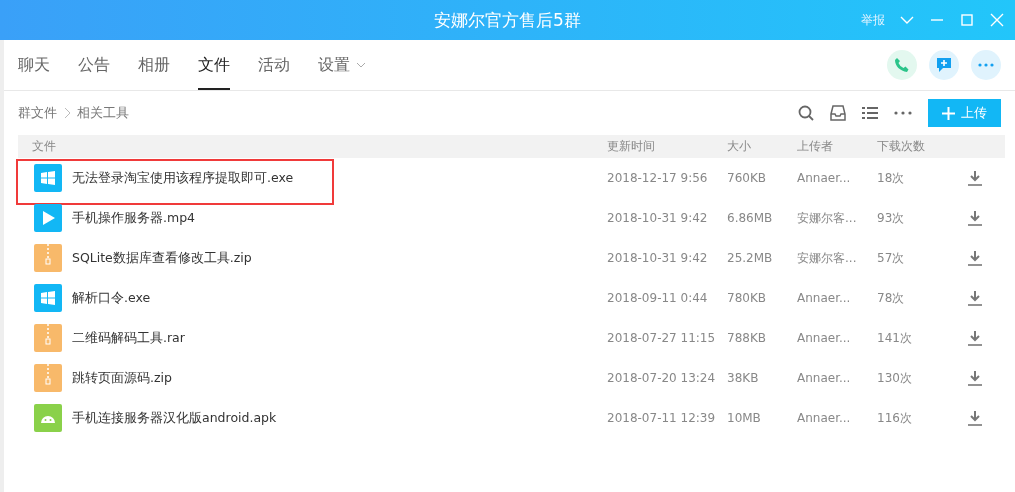  What do you see at coordinates (154, 65) in the screenshot?
I see `tab: 相册` at bounding box center [154, 65].